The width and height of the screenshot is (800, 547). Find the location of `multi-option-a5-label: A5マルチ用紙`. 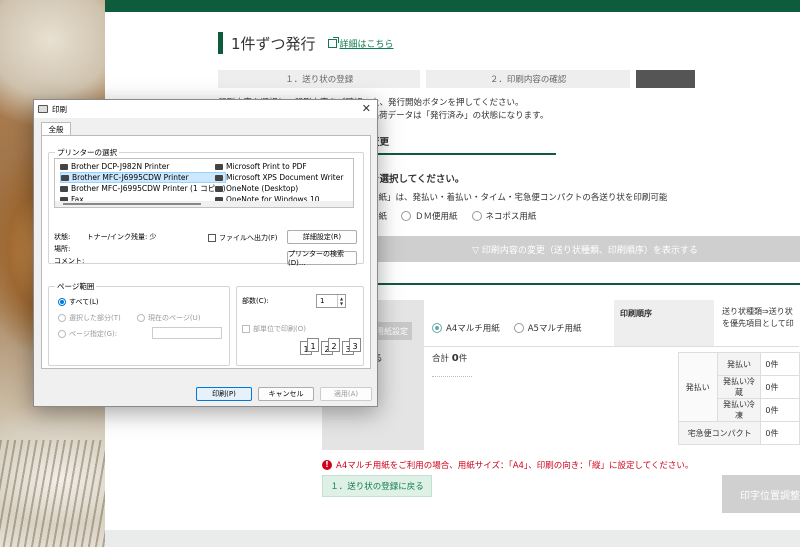

multi-option-a5-label: A5マルチ用紙 is located at coordinates (554, 329).